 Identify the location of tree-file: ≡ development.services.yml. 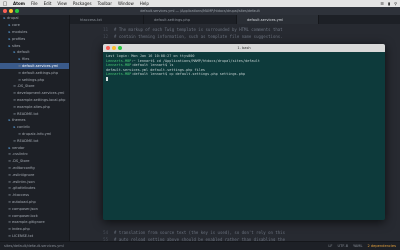
(34, 93).